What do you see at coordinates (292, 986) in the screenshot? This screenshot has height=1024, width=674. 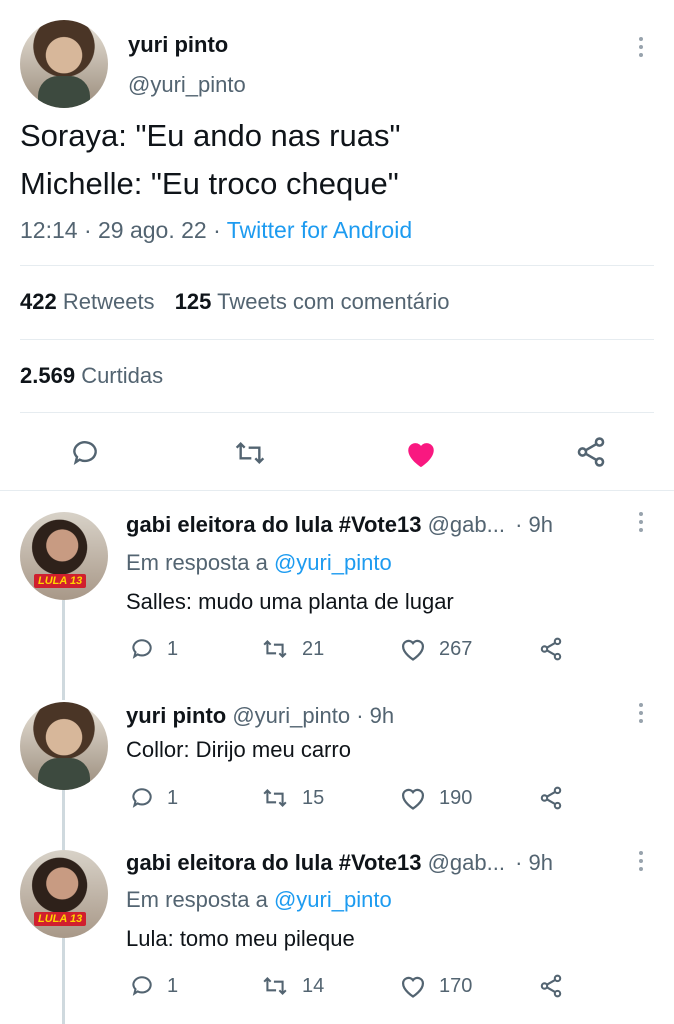 I see `retweet-action: 14` at bounding box center [292, 986].